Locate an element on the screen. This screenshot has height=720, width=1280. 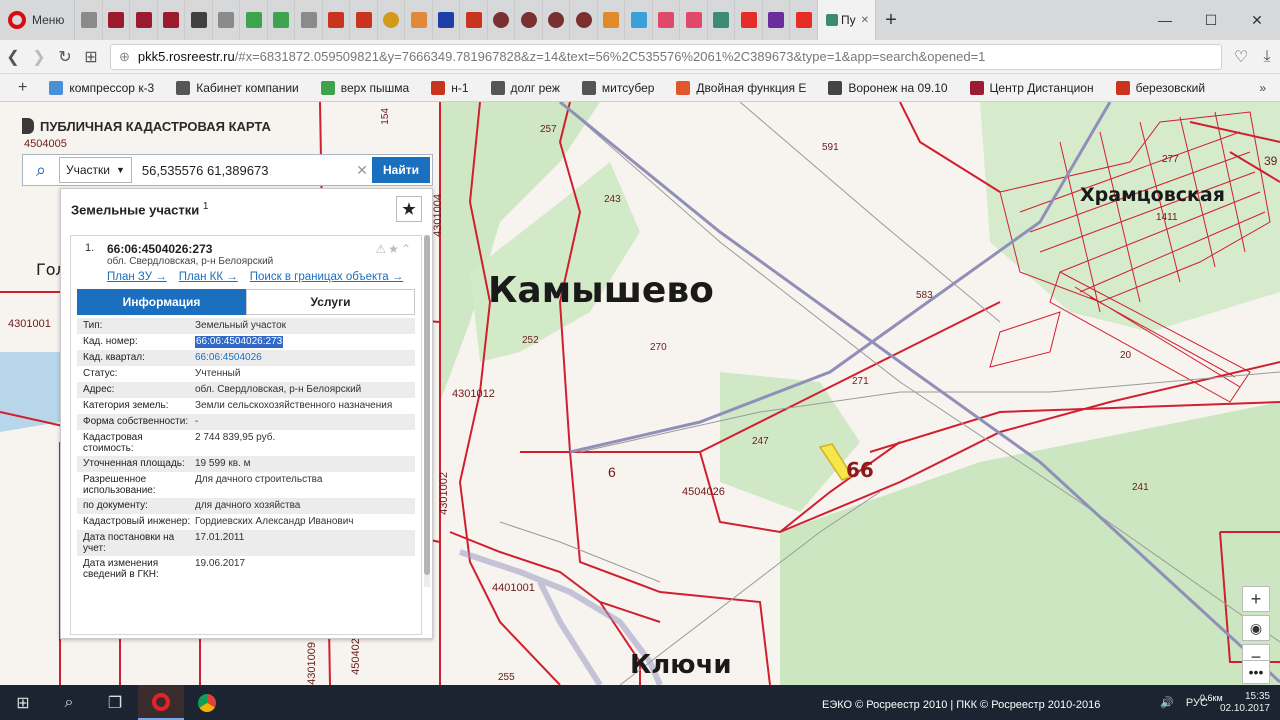
bookmark-item: березовский is located at coordinates (1160, 87).